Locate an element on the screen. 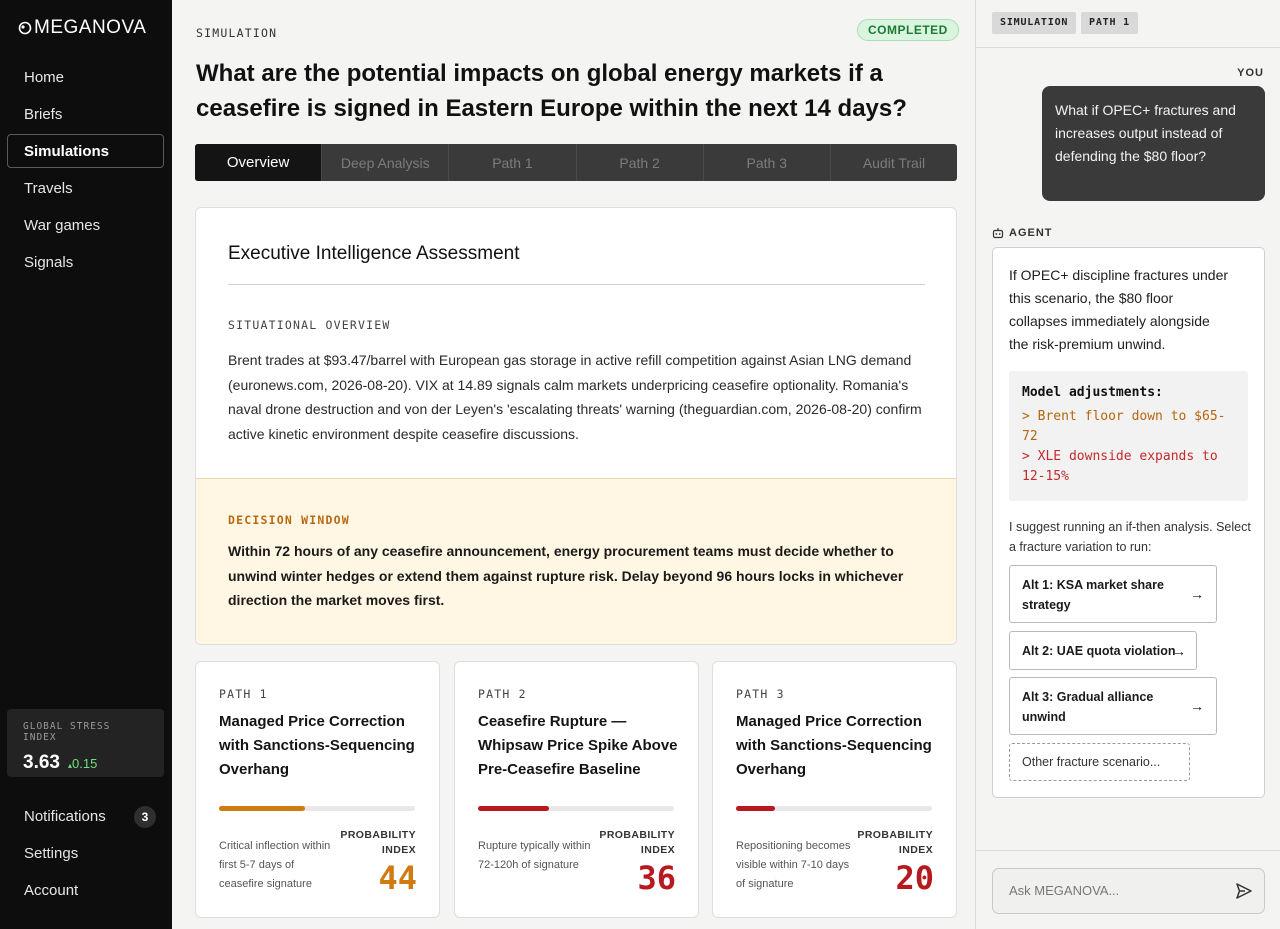  nav-settings: Settings is located at coordinates (85, 854).